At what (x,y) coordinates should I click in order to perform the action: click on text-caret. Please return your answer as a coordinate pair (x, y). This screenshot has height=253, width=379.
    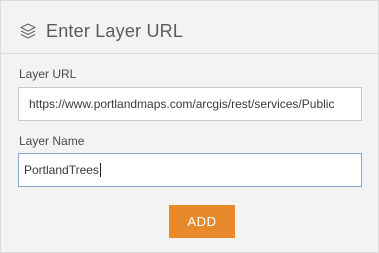
    Looking at the image, I should click on (100, 170).